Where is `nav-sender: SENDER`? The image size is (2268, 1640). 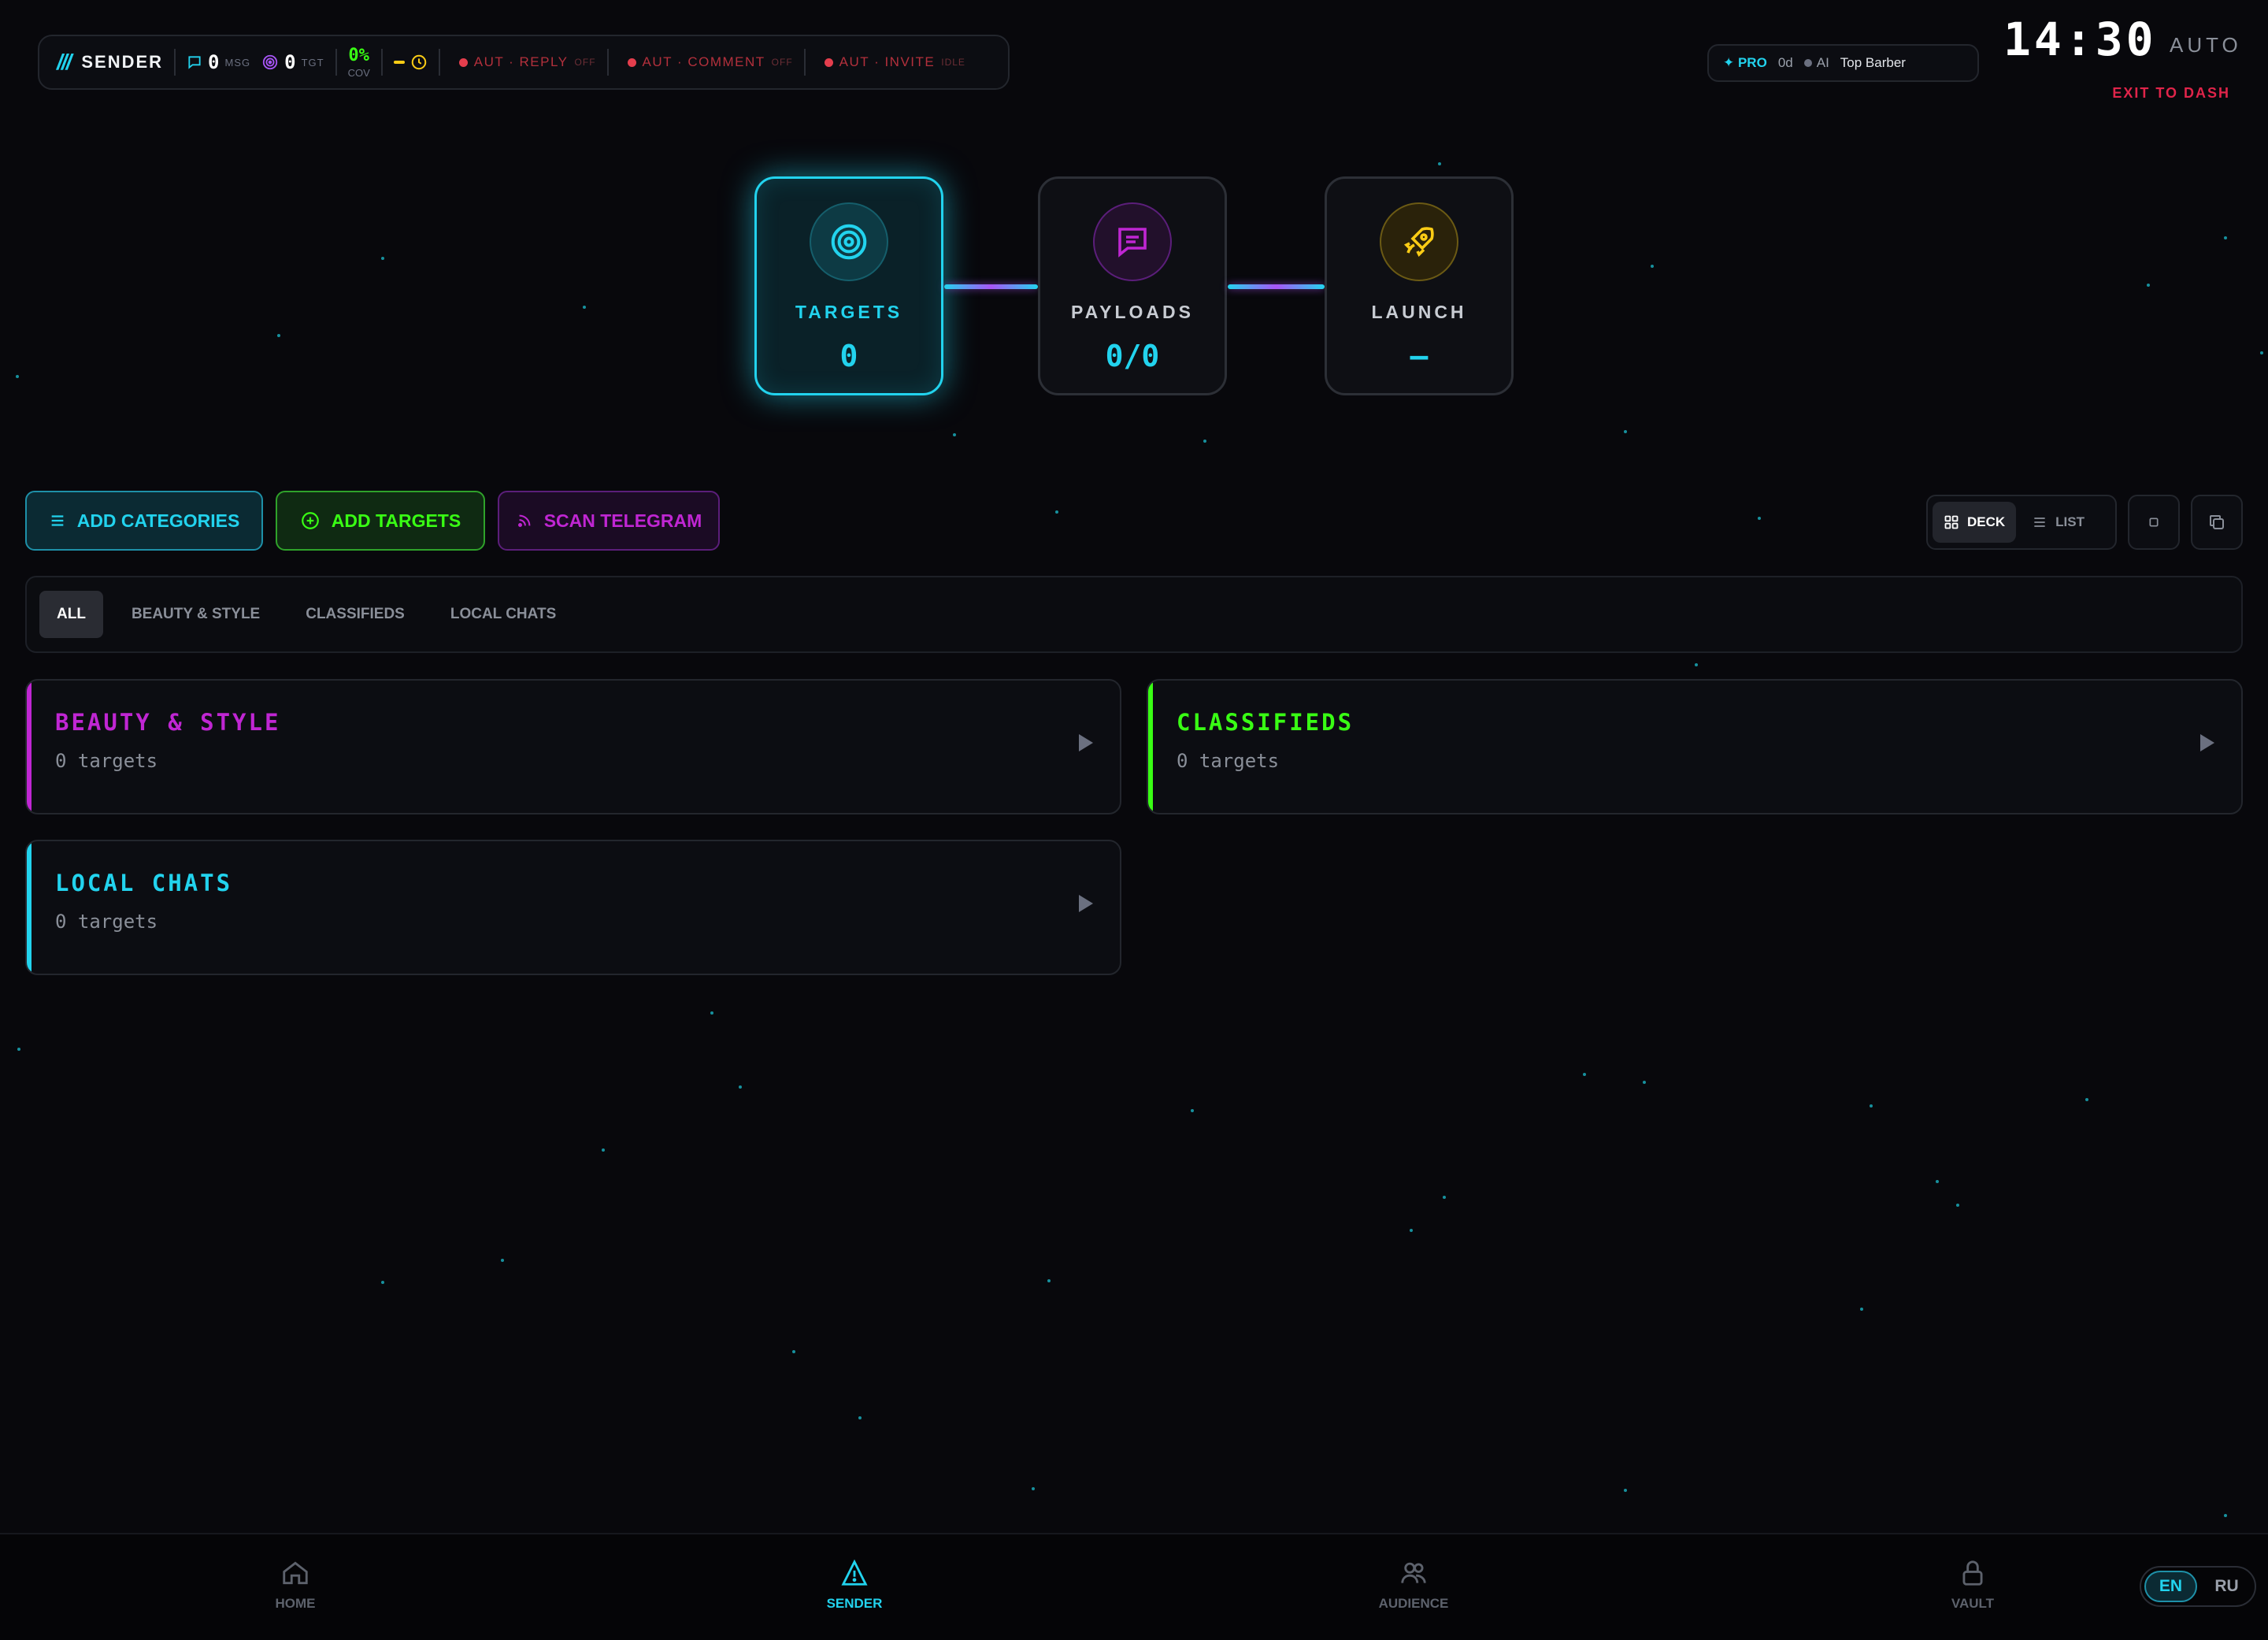 nav-sender: SENDER is located at coordinates (854, 1585).